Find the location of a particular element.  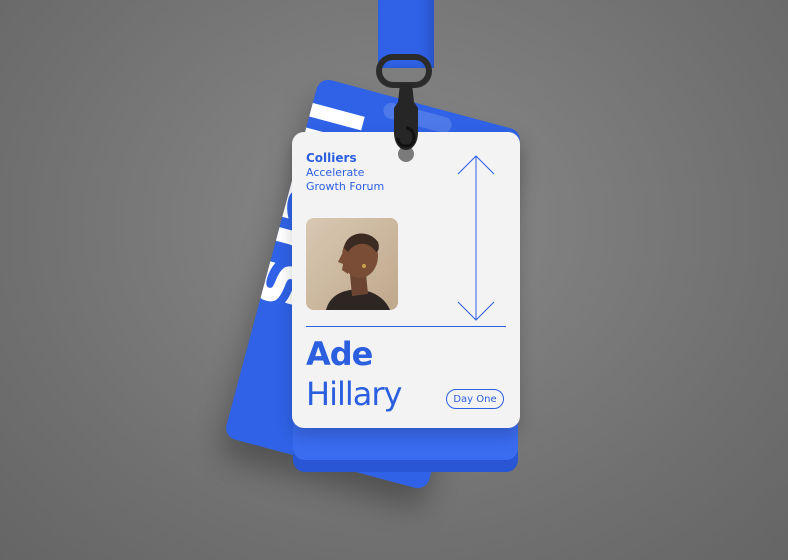

event-name-line-2: Growth Forum is located at coordinates (345, 186).